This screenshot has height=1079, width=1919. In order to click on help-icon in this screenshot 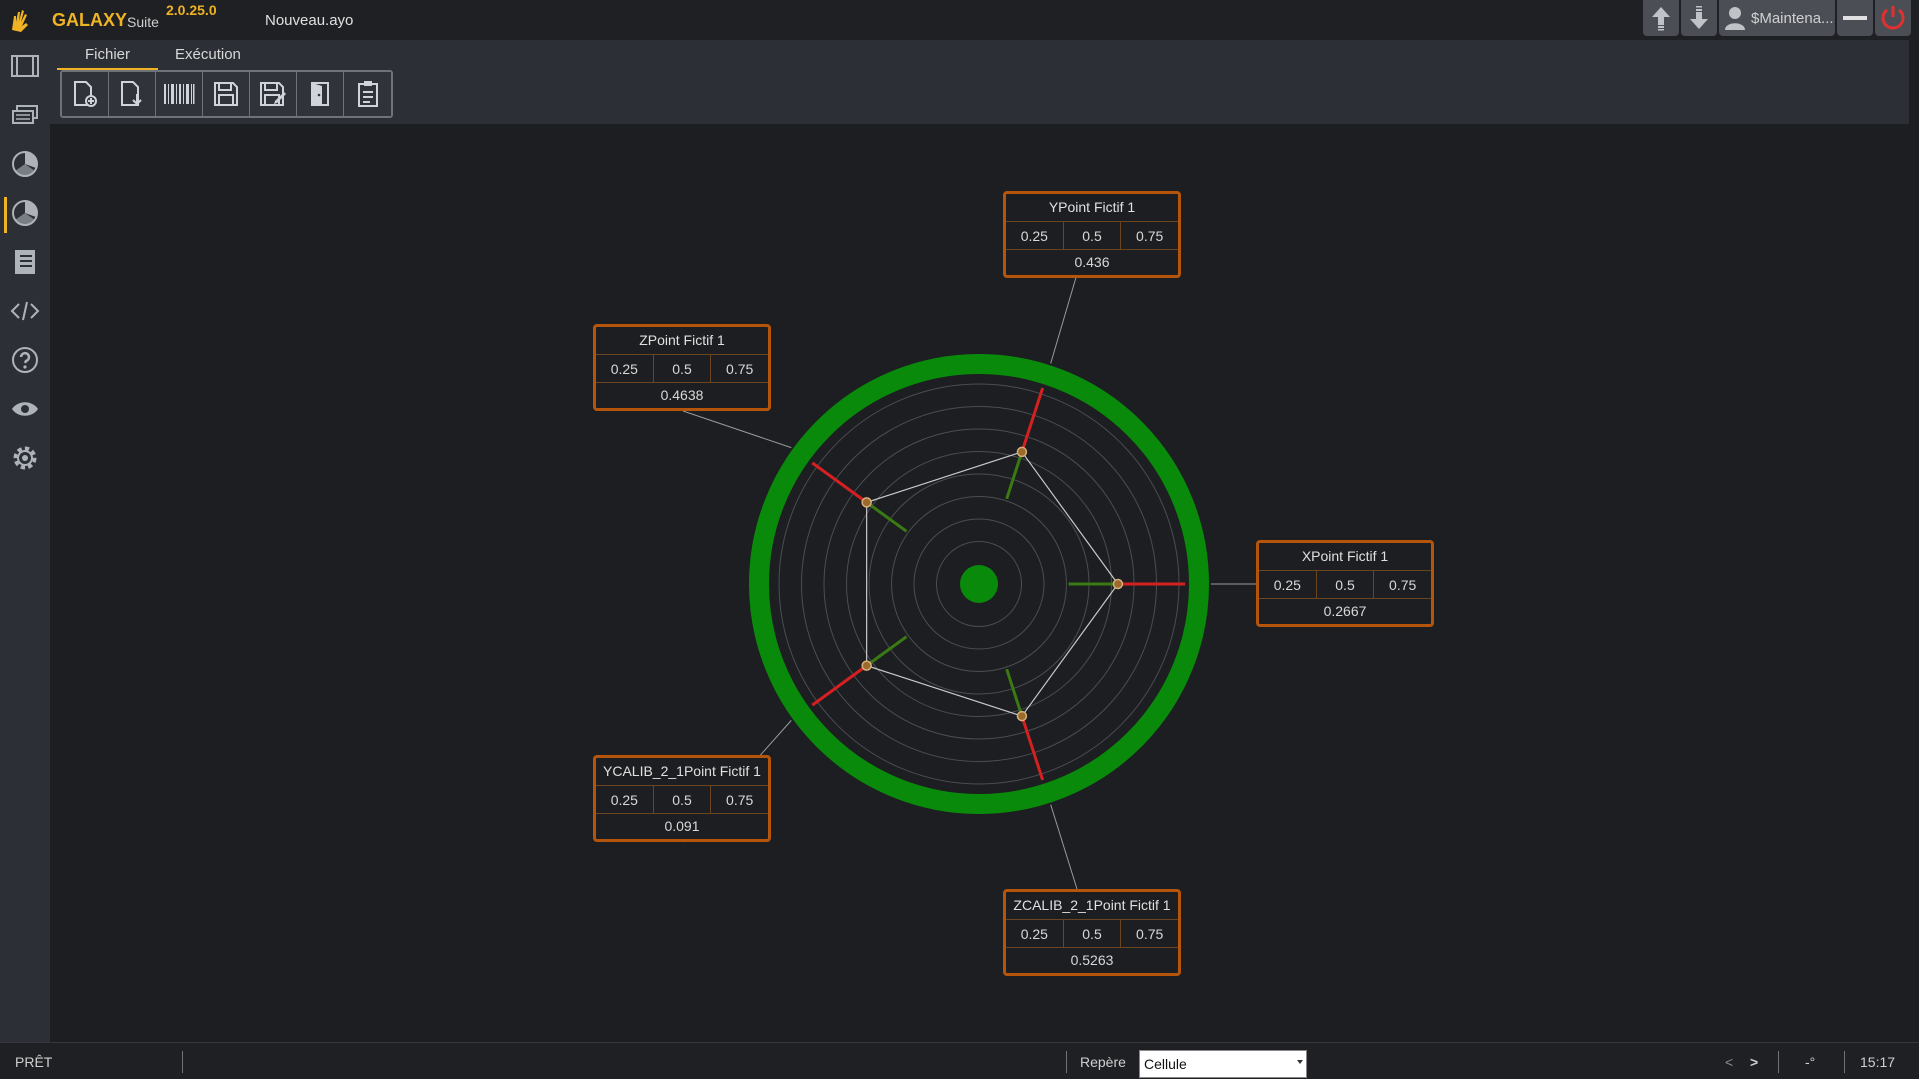, I will do `click(25, 360)`.